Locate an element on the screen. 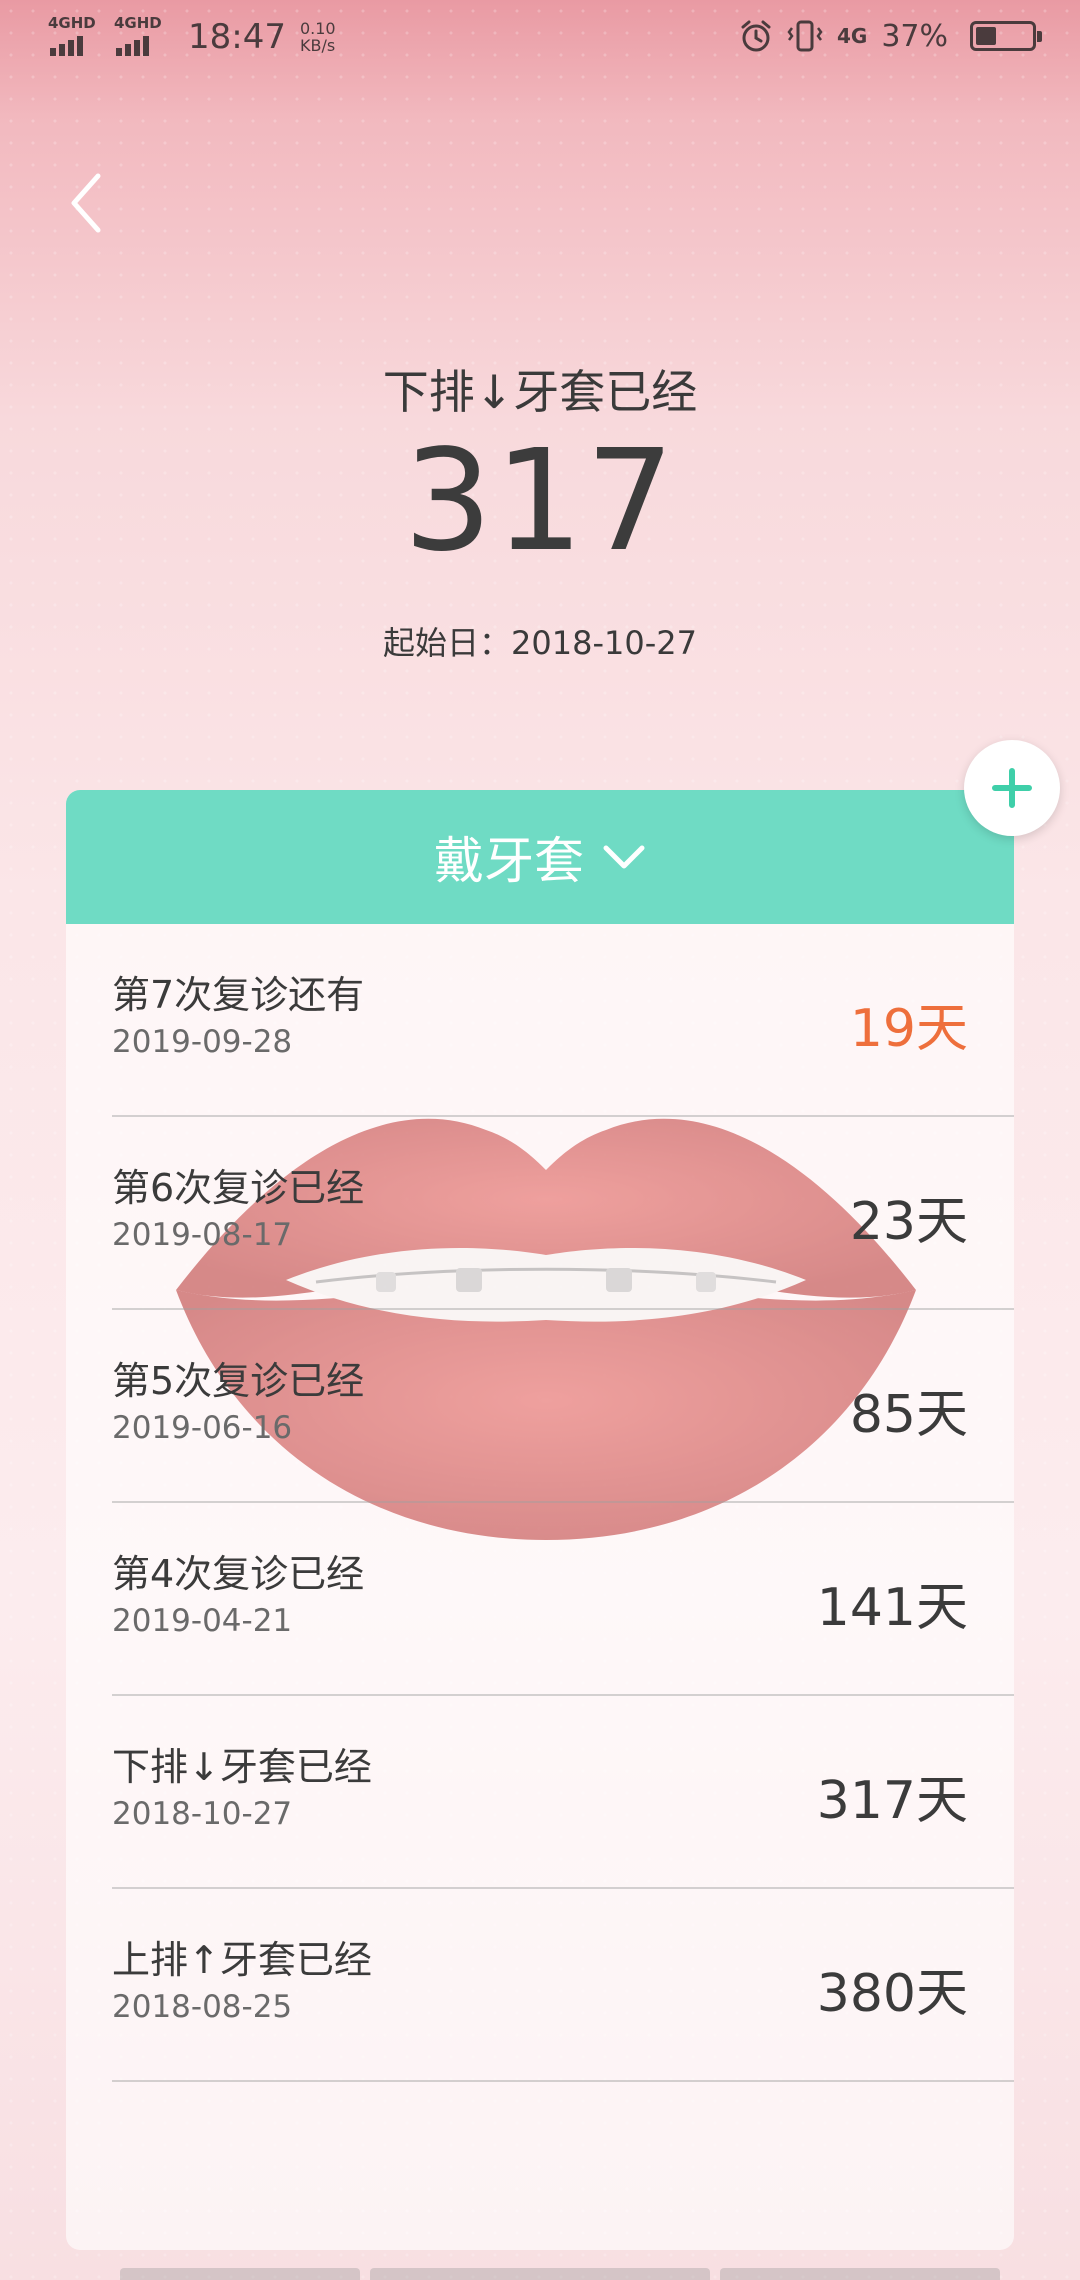 The width and height of the screenshot is (1080, 2280). page-headline: 下排↓牙套已经 is located at coordinates (540, 392).